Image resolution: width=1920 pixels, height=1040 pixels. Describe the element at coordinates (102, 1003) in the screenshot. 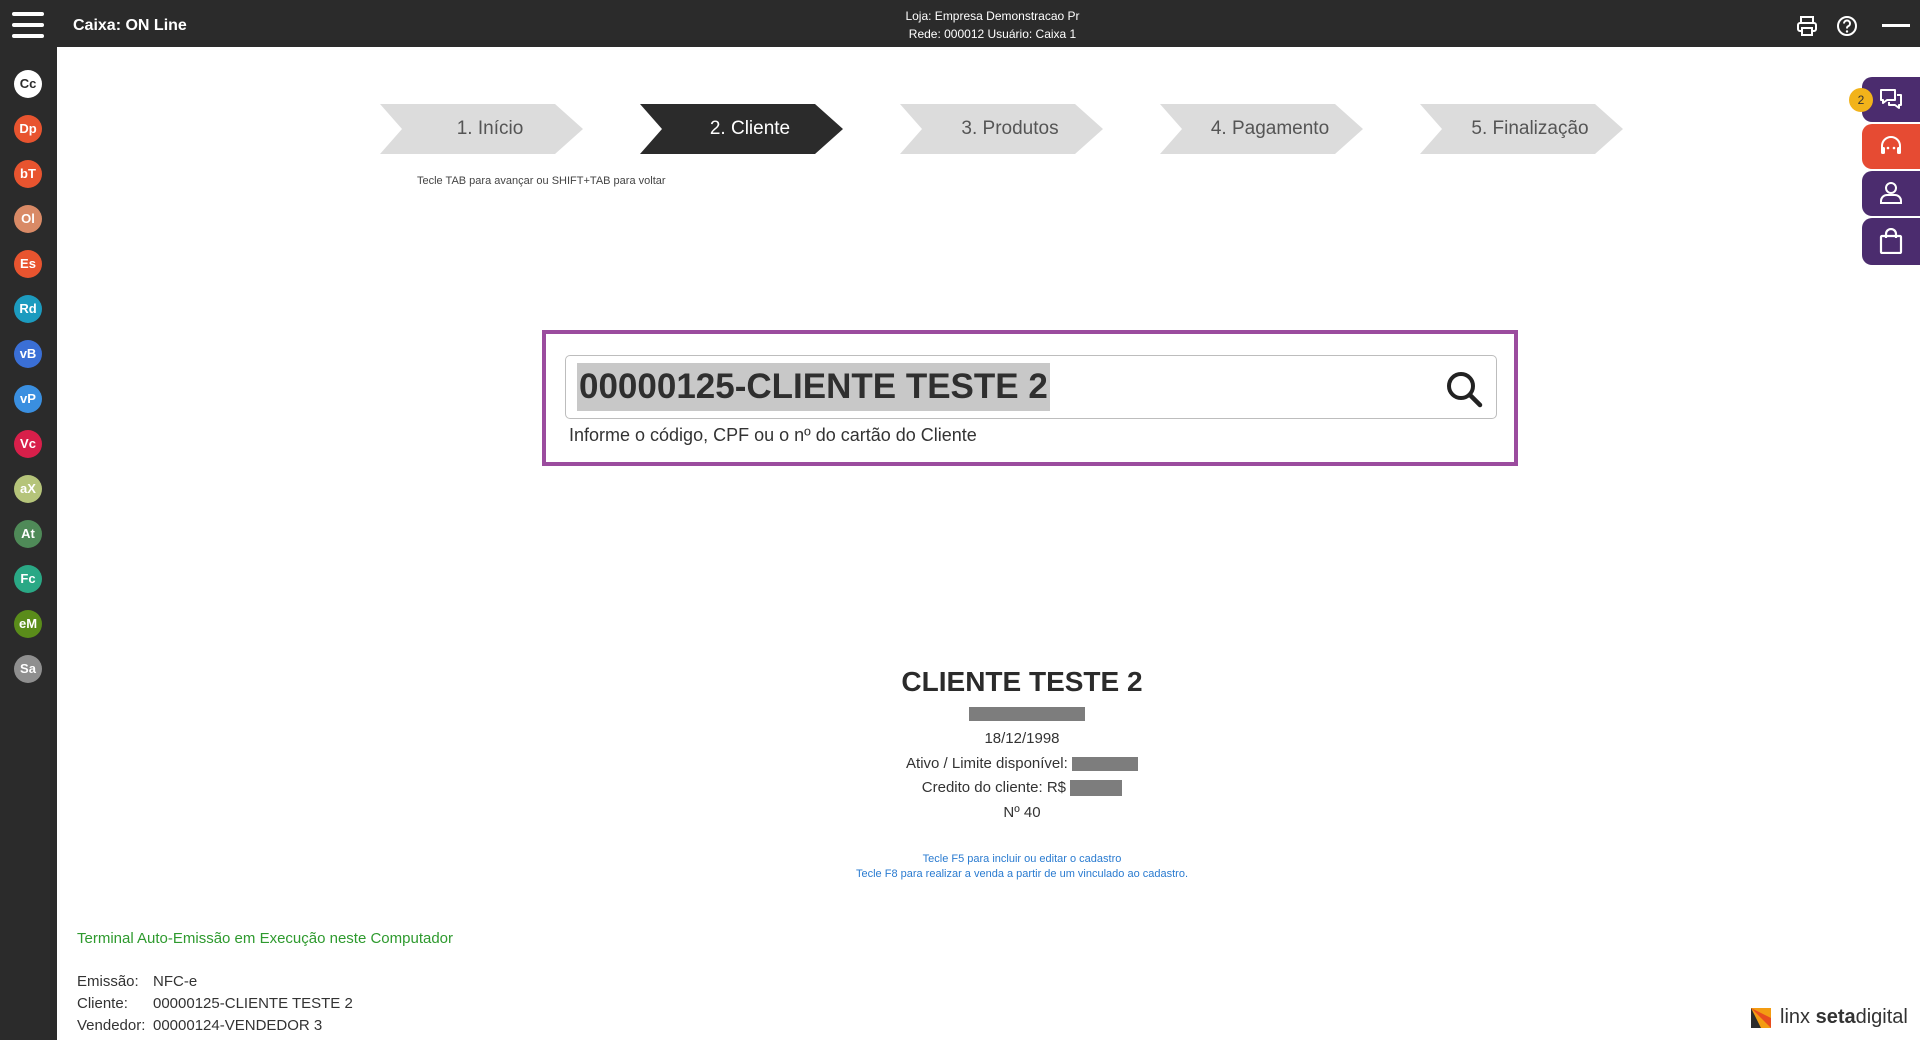

I see `footer-cliente-label: Cliente:` at that location.